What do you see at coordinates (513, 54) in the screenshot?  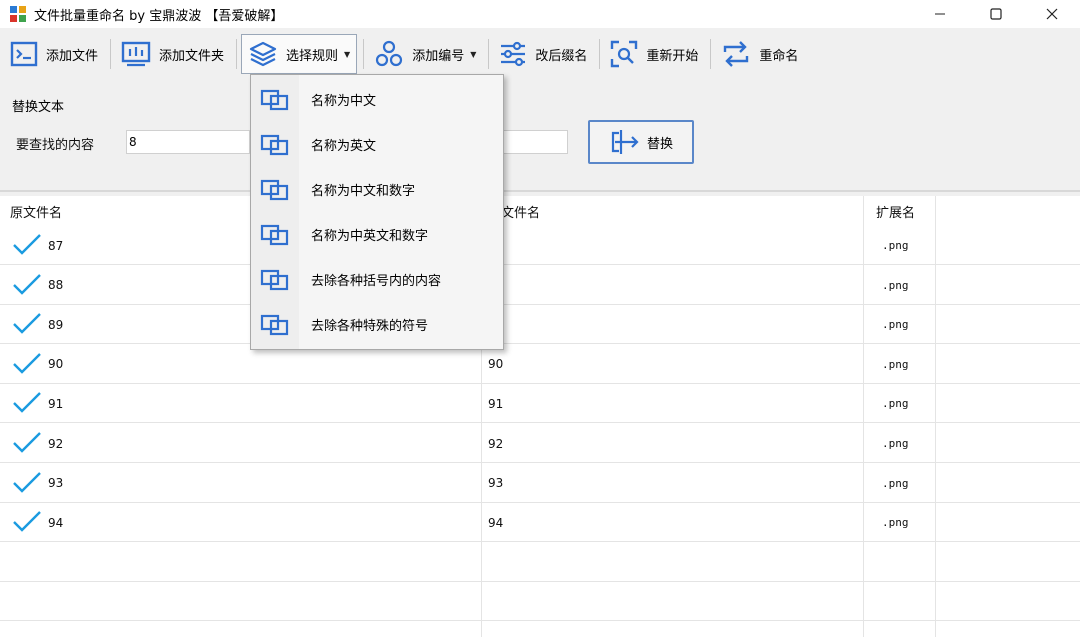 I see `sliders-icon` at bounding box center [513, 54].